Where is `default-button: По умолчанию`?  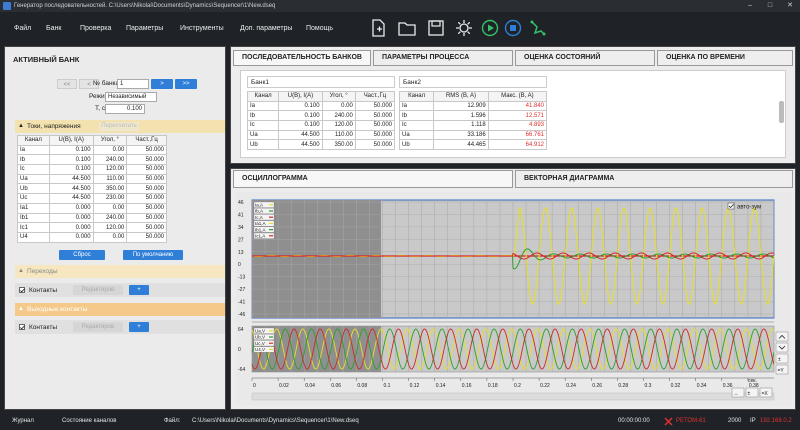 default-button: По умолчанию is located at coordinates (153, 255).